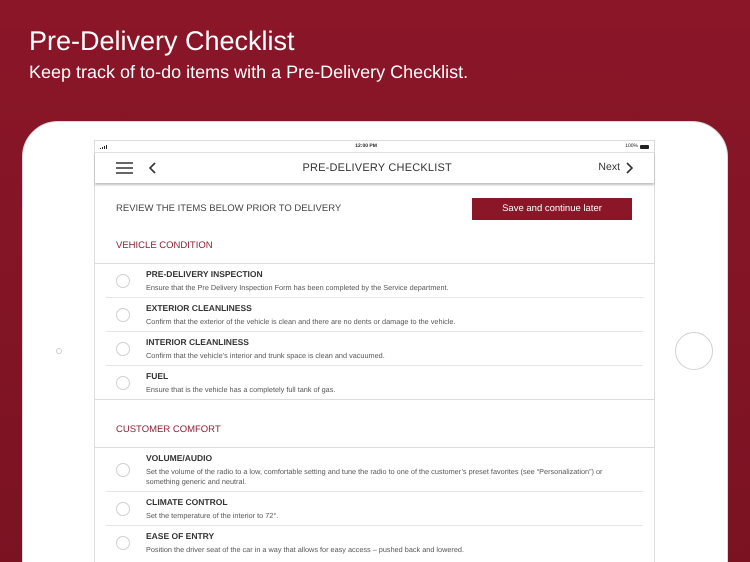 This screenshot has width=750, height=562. What do you see at coordinates (694, 351) in the screenshot?
I see `home-button` at bounding box center [694, 351].